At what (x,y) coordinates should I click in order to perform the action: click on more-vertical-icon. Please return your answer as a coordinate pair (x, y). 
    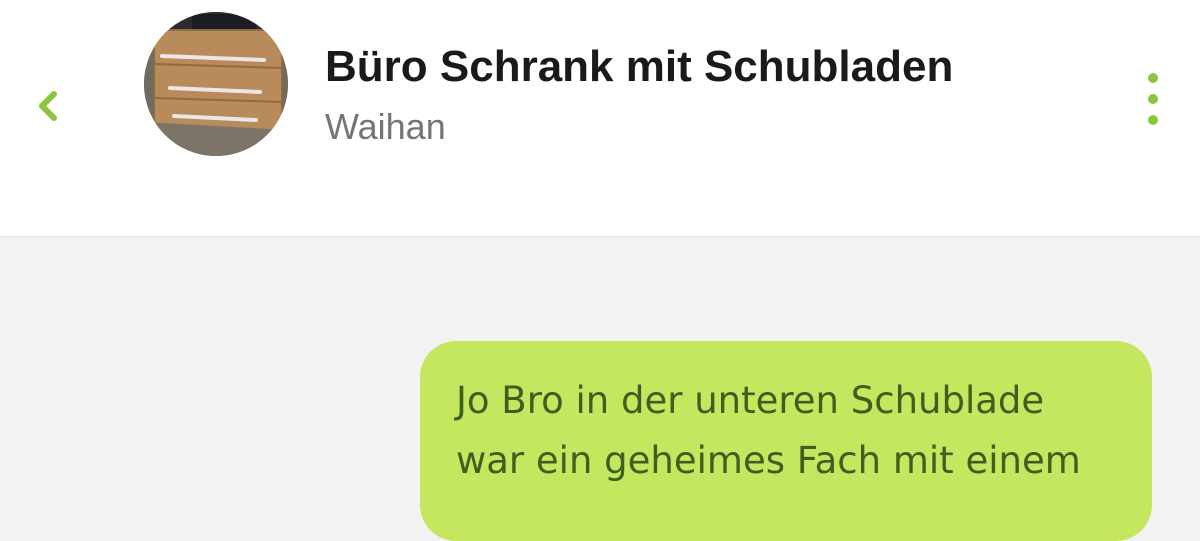
    Looking at the image, I should click on (1153, 99).